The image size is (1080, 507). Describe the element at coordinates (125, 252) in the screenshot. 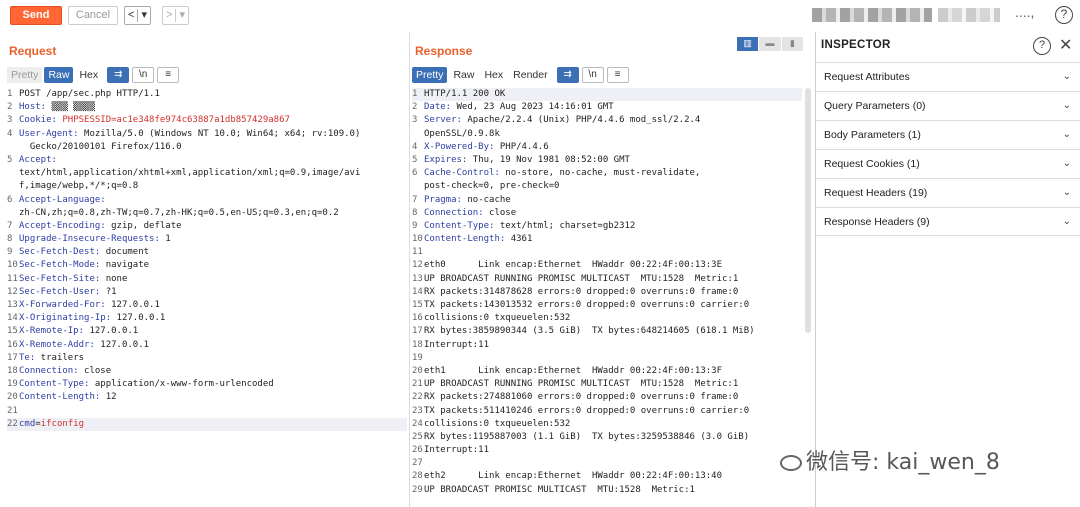

I see `line-value: document` at that location.